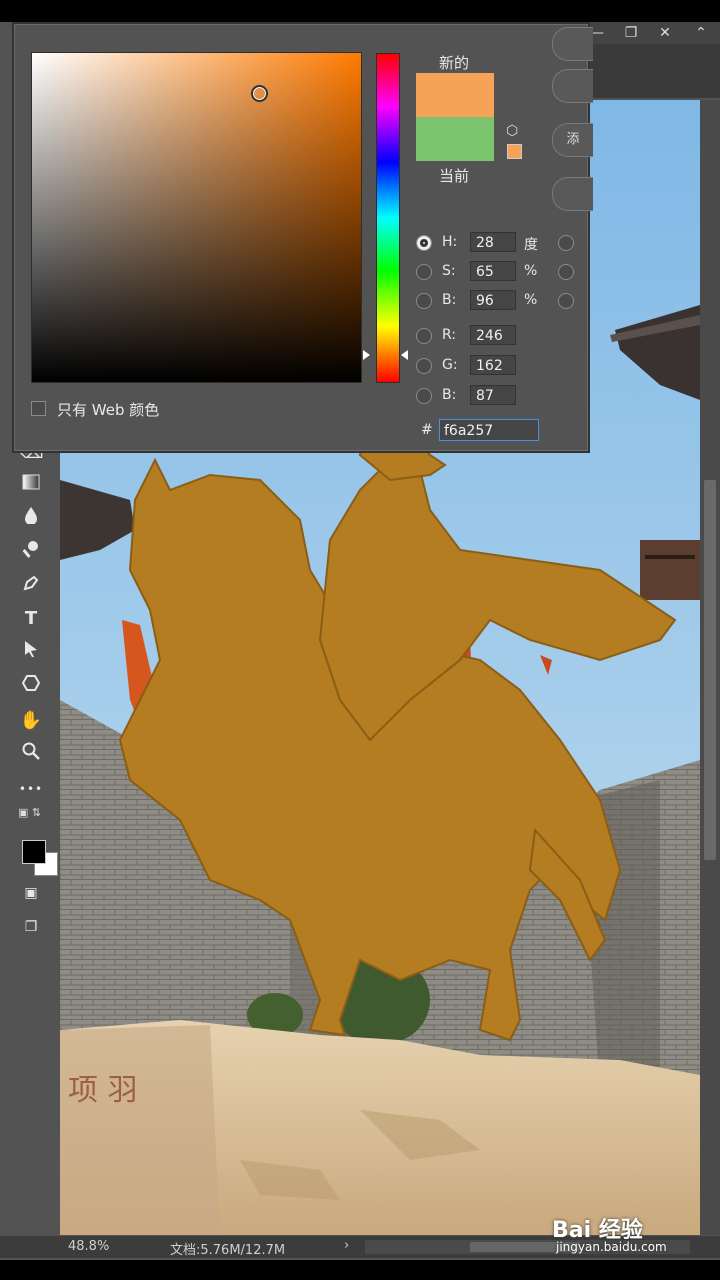 The height and width of the screenshot is (1280, 720). Describe the element at coordinates (31, 485) in the screenshot. I see `gradient-icon` at that location.